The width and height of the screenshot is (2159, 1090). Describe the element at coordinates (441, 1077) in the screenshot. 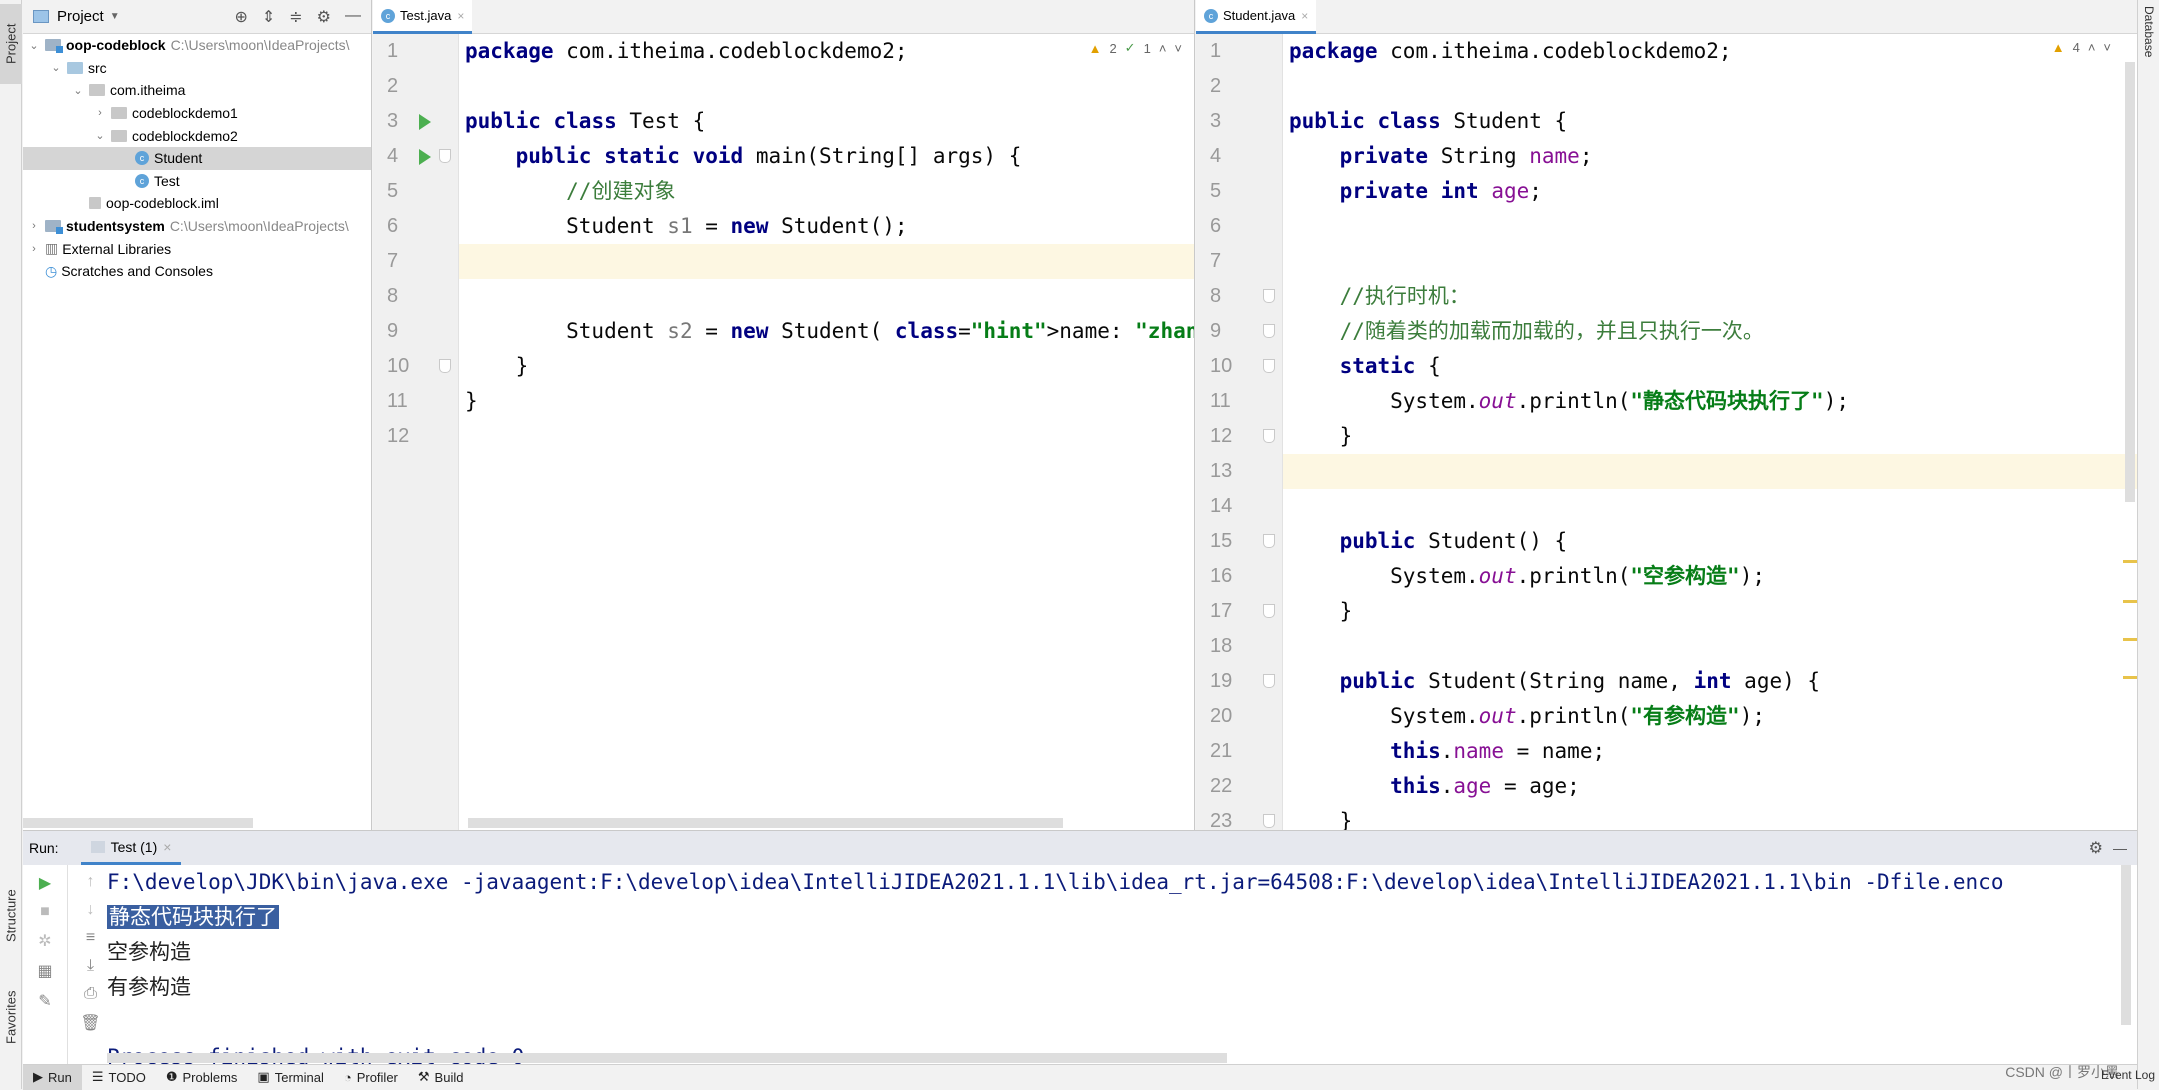

I see `bottom-tab-build: ⚒ Build` at that location.